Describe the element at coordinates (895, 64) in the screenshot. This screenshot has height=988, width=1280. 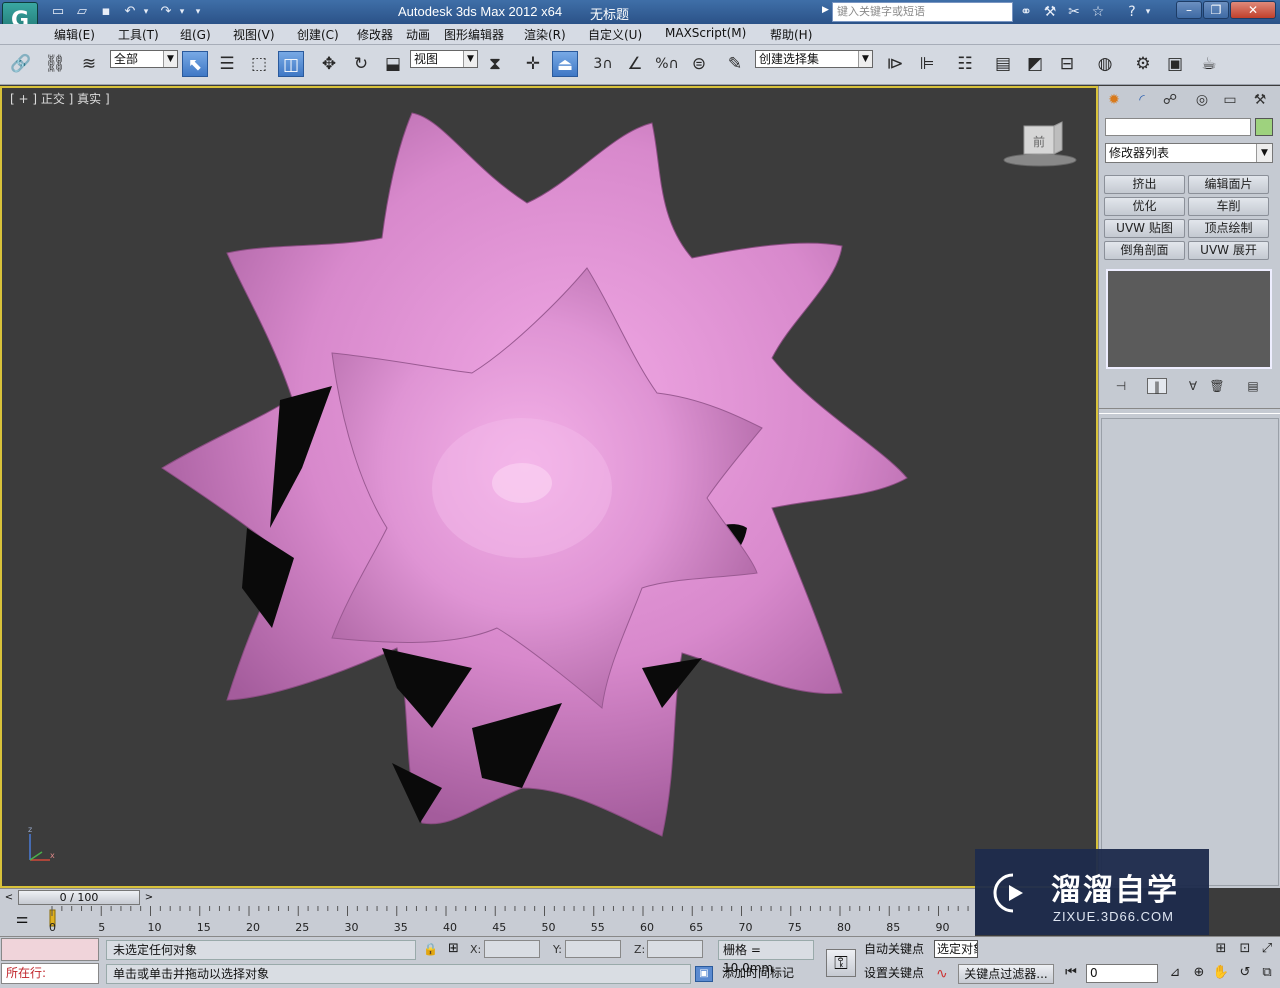
I see `mirror-icon: ⧐` at that location.